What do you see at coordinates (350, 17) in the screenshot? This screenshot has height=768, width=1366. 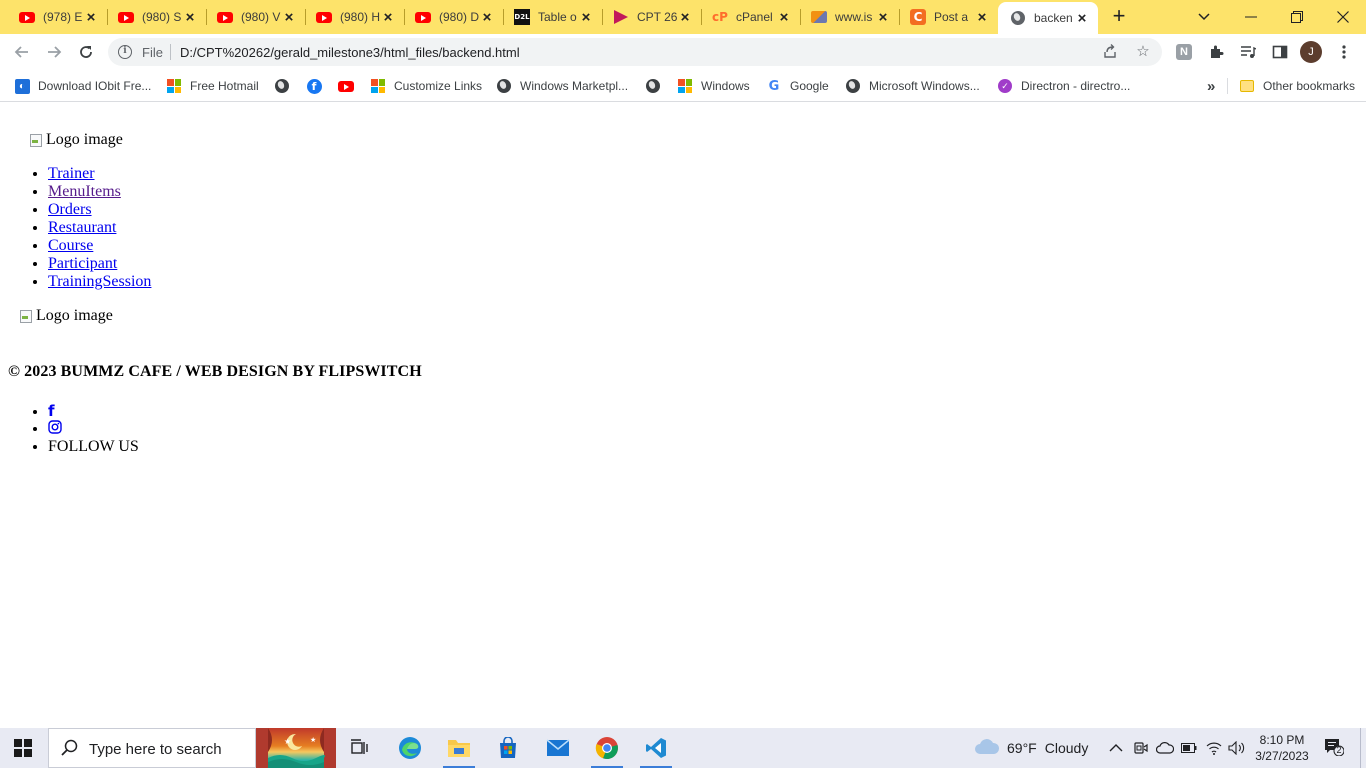 I see `tab-4: (980) H ×` at bounding box center [350, 17].